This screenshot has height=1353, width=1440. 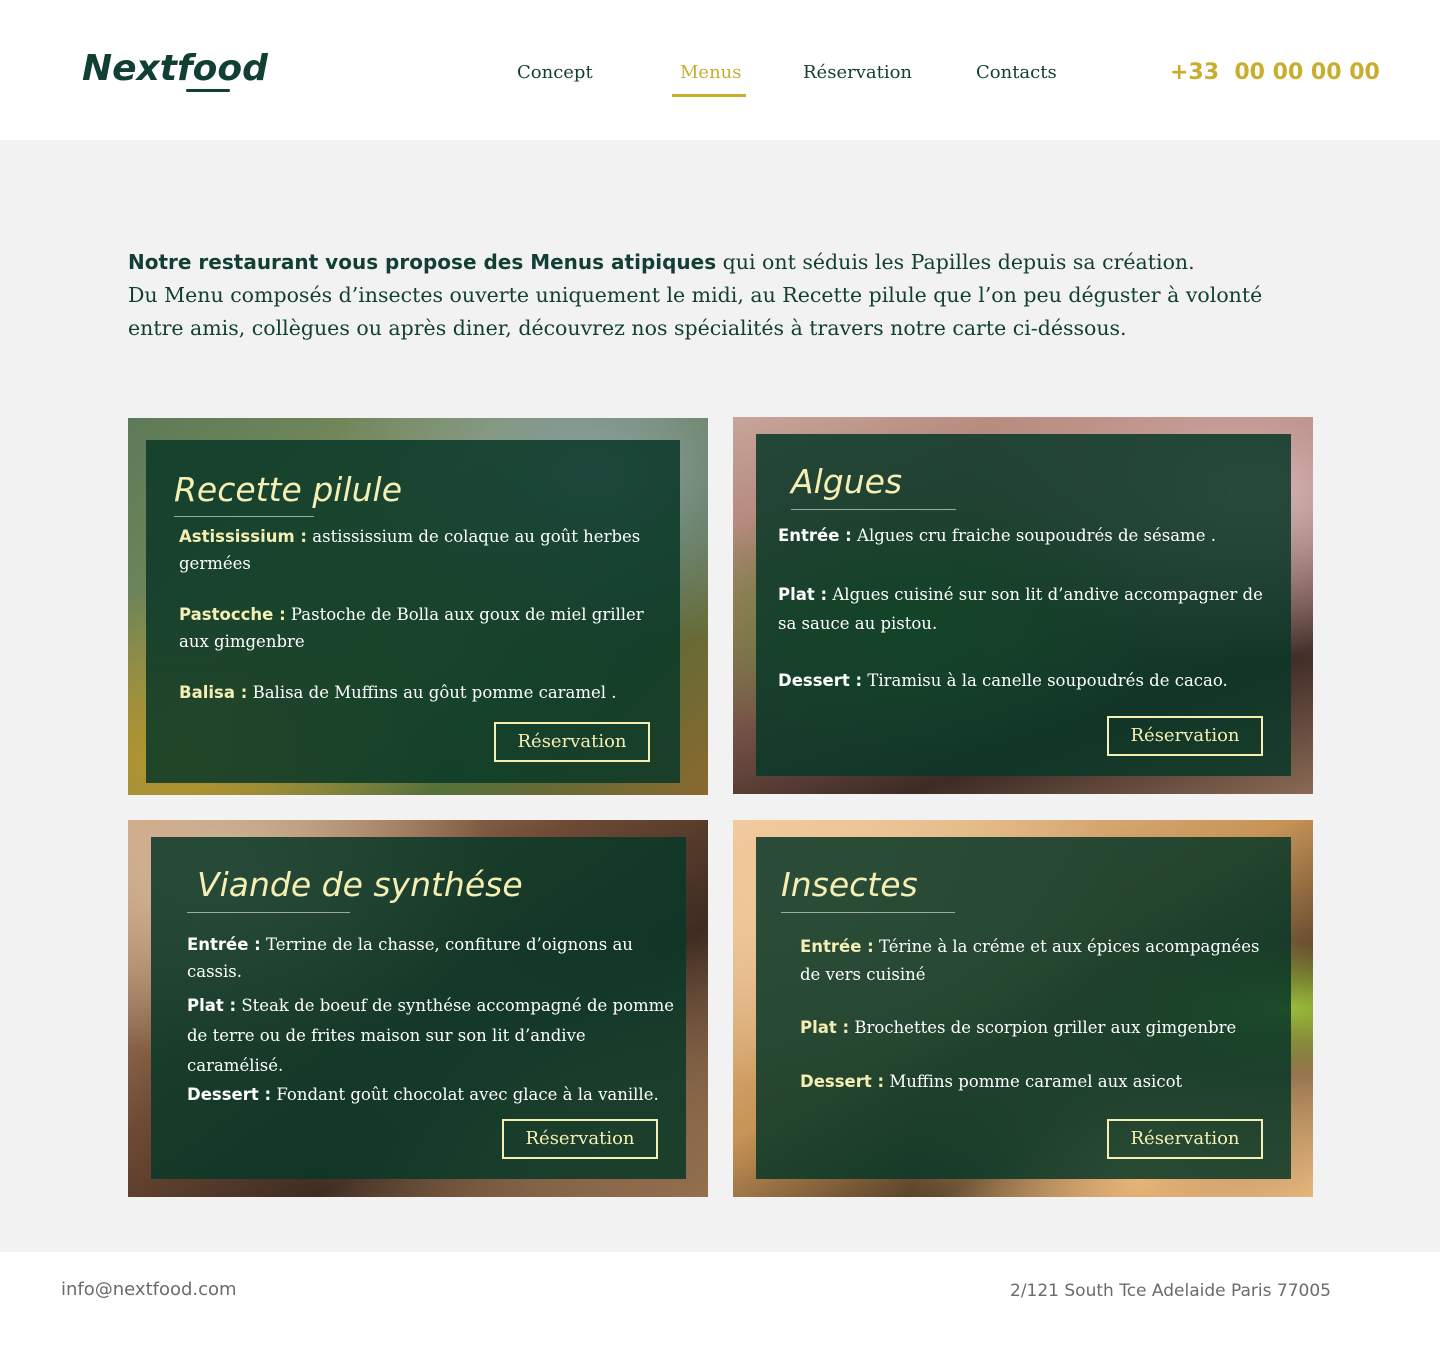 I want to click on item-label: Astississium :, so click(x=243, y=536).